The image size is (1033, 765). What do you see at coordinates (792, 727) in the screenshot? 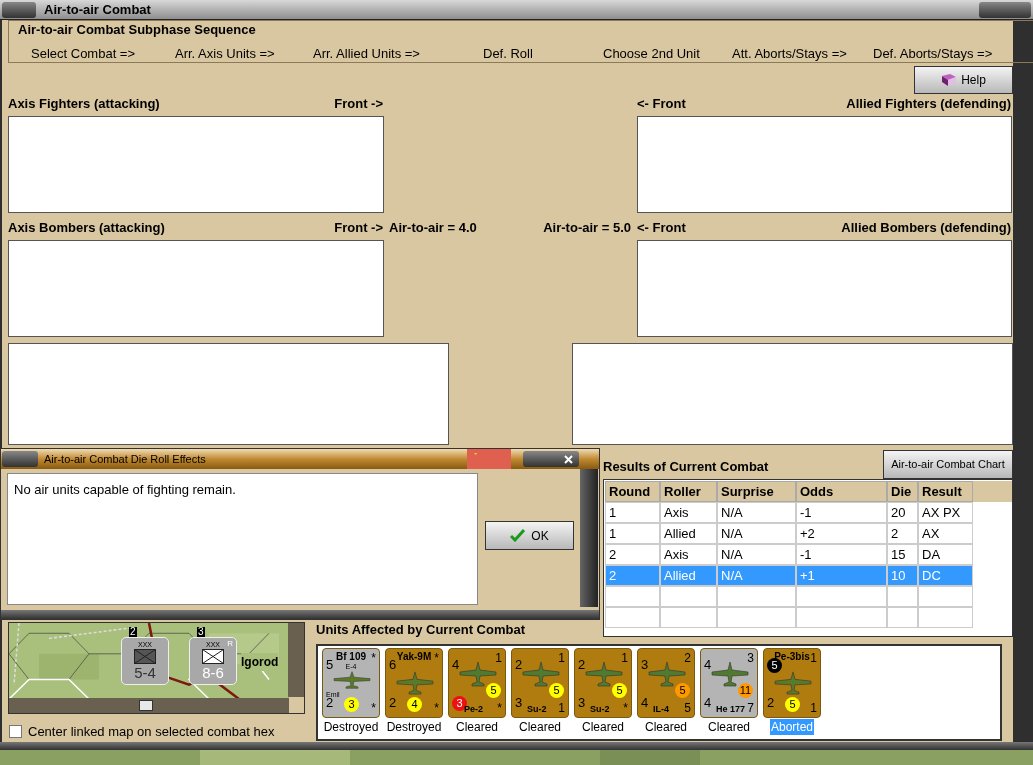
I see `unit-status: Aborted` at bounding box center [792, 727].